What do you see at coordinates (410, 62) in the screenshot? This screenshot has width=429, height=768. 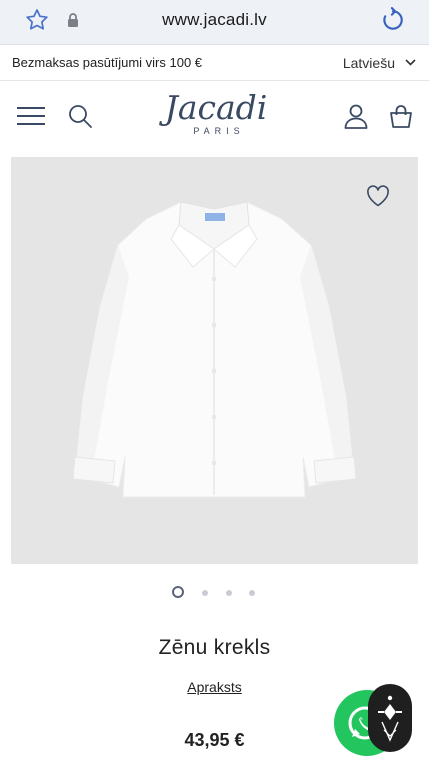 I see `chevron-down-icon` at bounding box center [410, 62].